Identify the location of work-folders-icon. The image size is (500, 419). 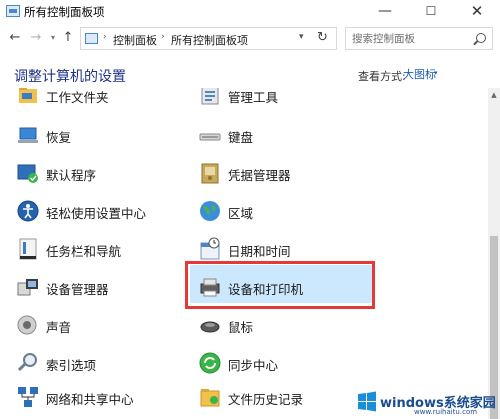
(28, 95).